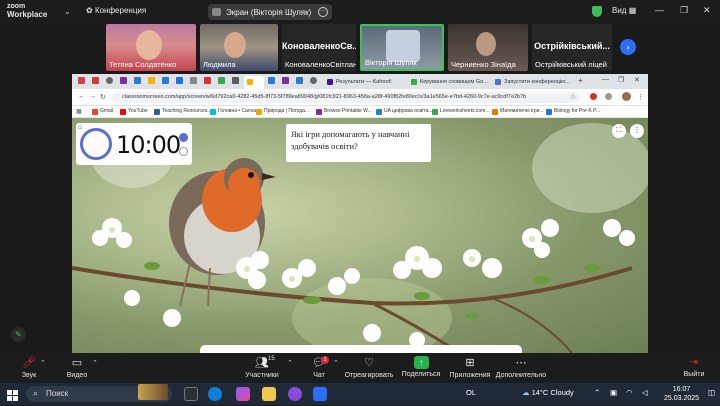  I want to click on more-button: ⋯ Дополнительно, so click(521, 367).